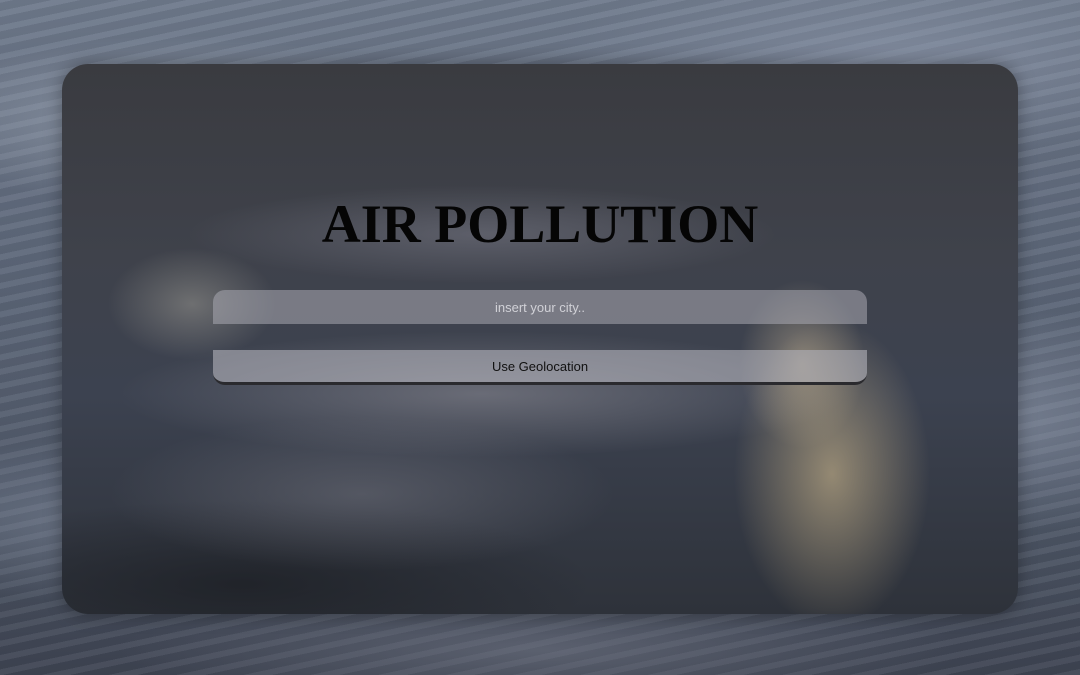 The image size is (1080, 675). I want to click on use-geolocation-button: Use Geolocation, so click(540, 367).